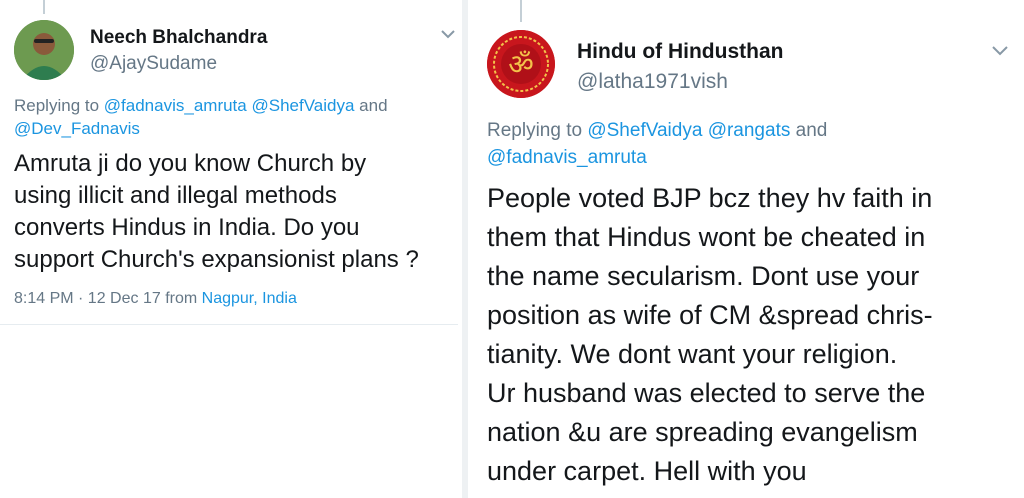 Image resolution: width=1024 pixels, height=498 pixels. I want to click on tweet-text-line: them that Hindus wont be cheated in, so click(706, 237).